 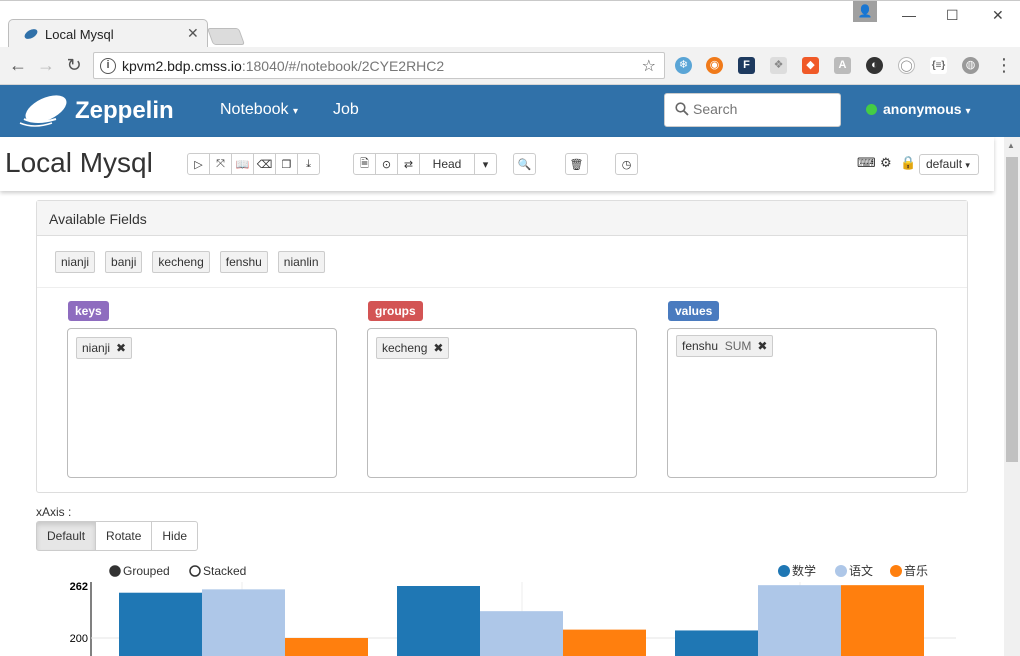 I want to click on version-control-group: 🗎 ⊙ ⇄ Head ▾, so click(x=425, y=164).